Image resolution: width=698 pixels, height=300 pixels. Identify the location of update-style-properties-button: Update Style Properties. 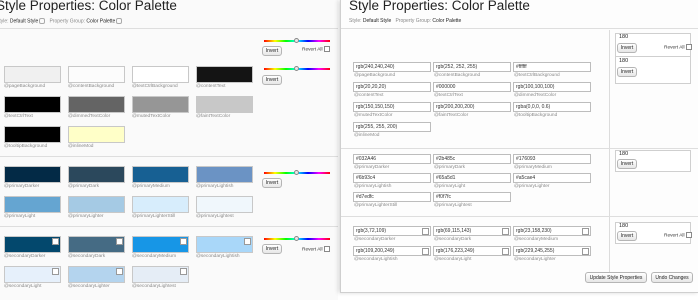
(616, 277).